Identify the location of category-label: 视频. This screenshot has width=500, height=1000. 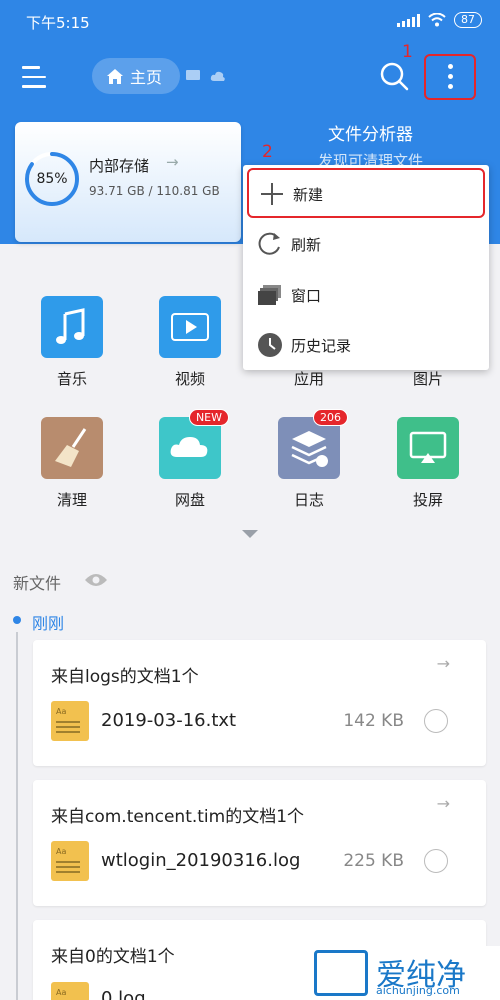
(189, 379).